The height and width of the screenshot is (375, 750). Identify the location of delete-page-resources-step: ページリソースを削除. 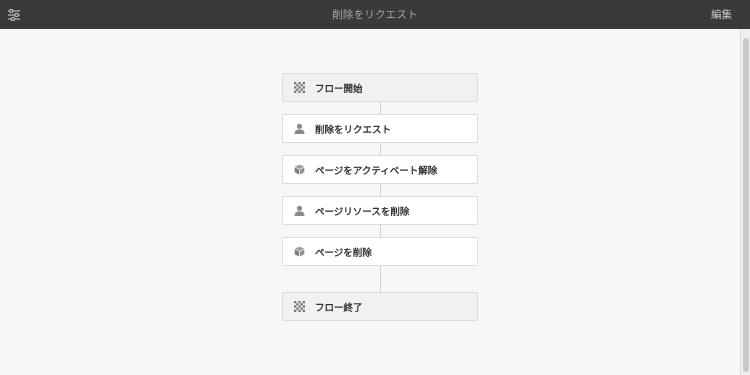
(380, 210).